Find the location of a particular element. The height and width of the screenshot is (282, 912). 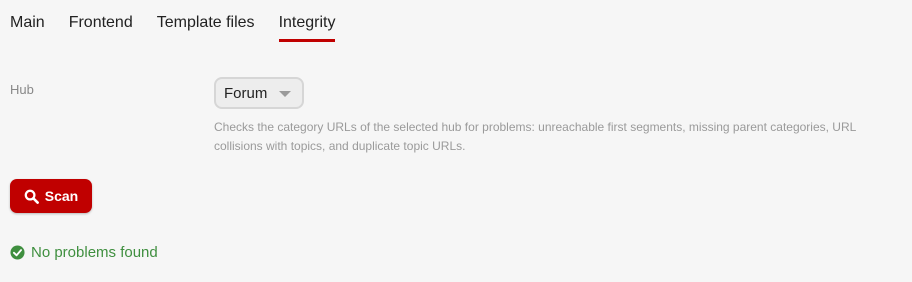

scan-button-label: Scan is located at coordinates (61, 196).